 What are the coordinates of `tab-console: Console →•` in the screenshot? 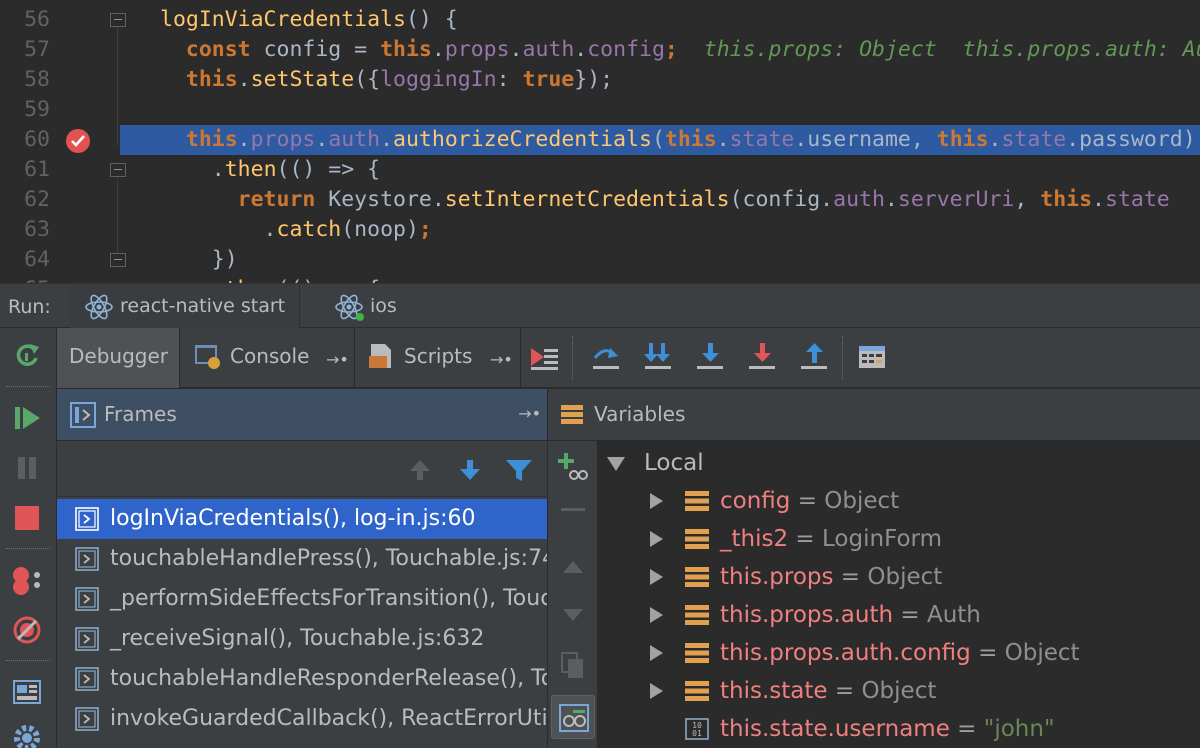 It's located at (268, 358).